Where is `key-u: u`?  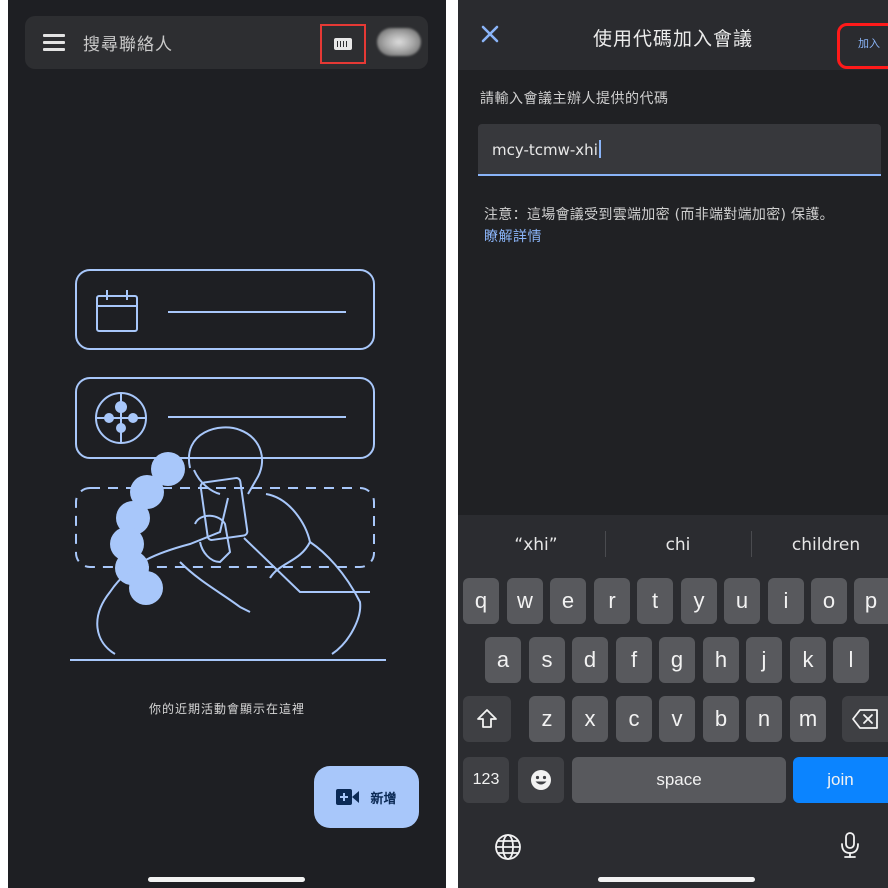
key-u: u is located at coordinates (742, 601).